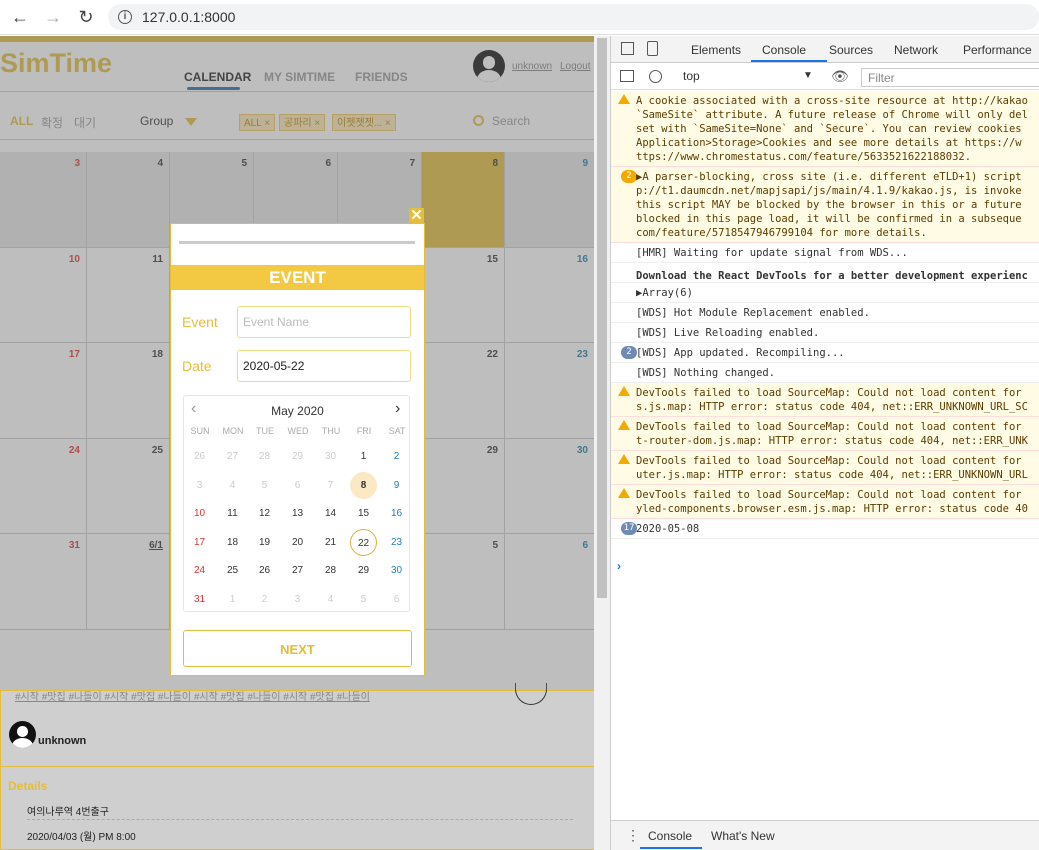 The width and height of the screenshot is (1039, 850). I want to click on date-picker-day: 23, so click(396, 542).